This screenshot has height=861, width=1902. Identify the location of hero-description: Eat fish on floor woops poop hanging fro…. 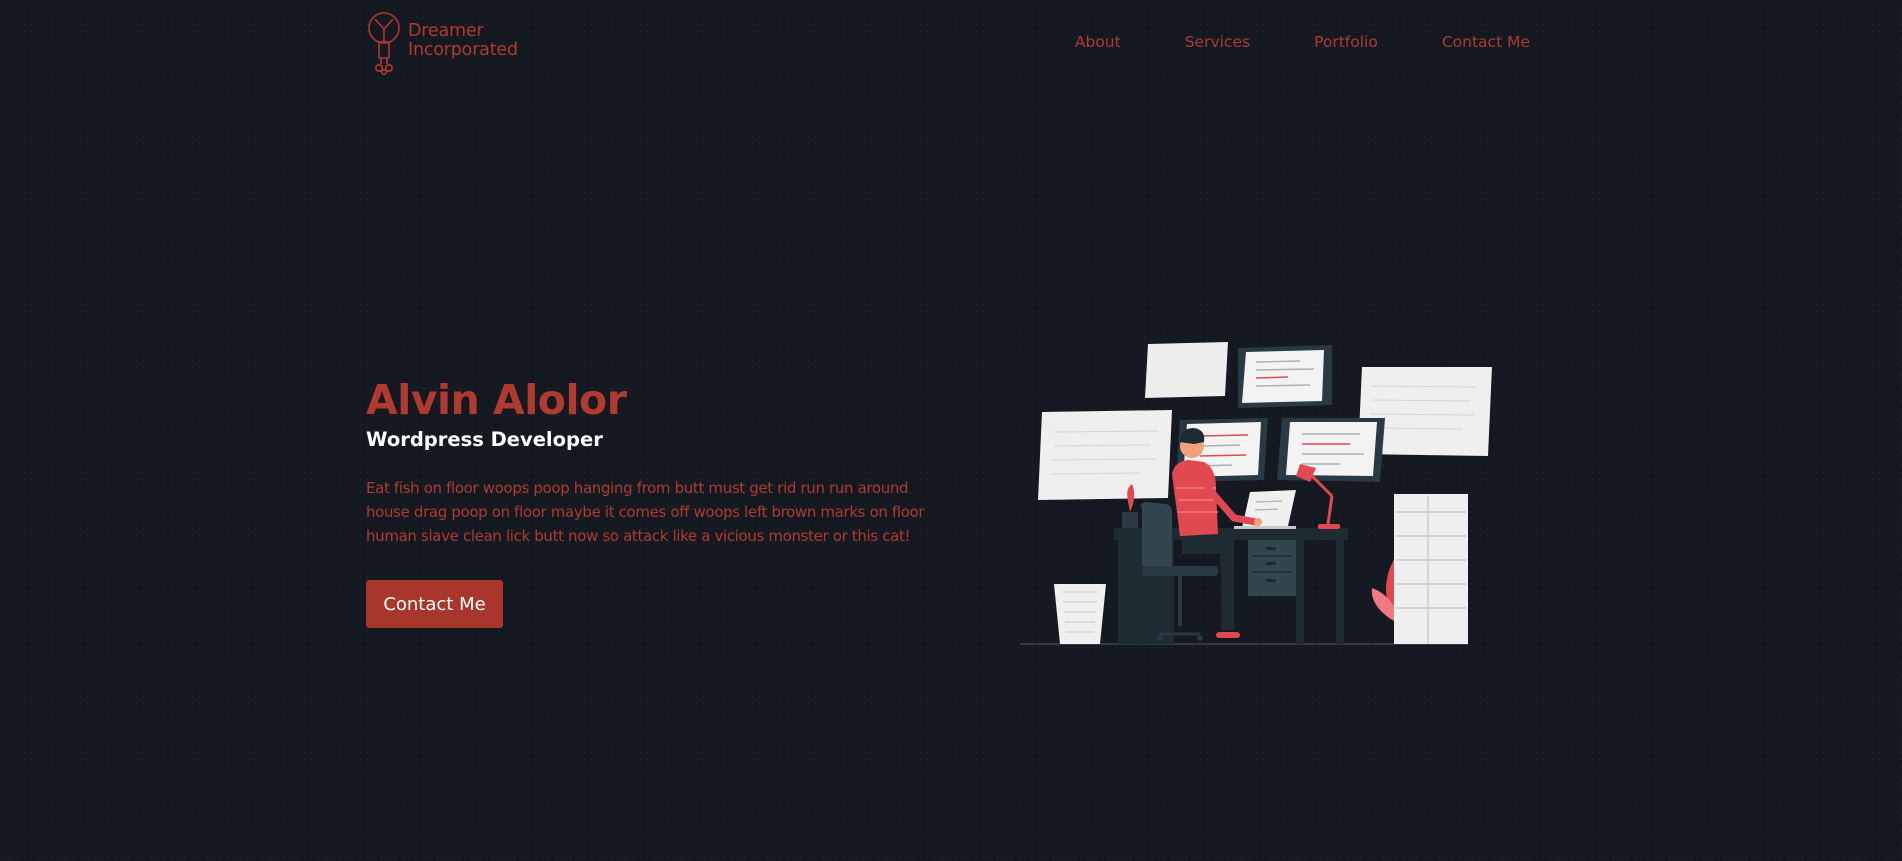
(645, 512).